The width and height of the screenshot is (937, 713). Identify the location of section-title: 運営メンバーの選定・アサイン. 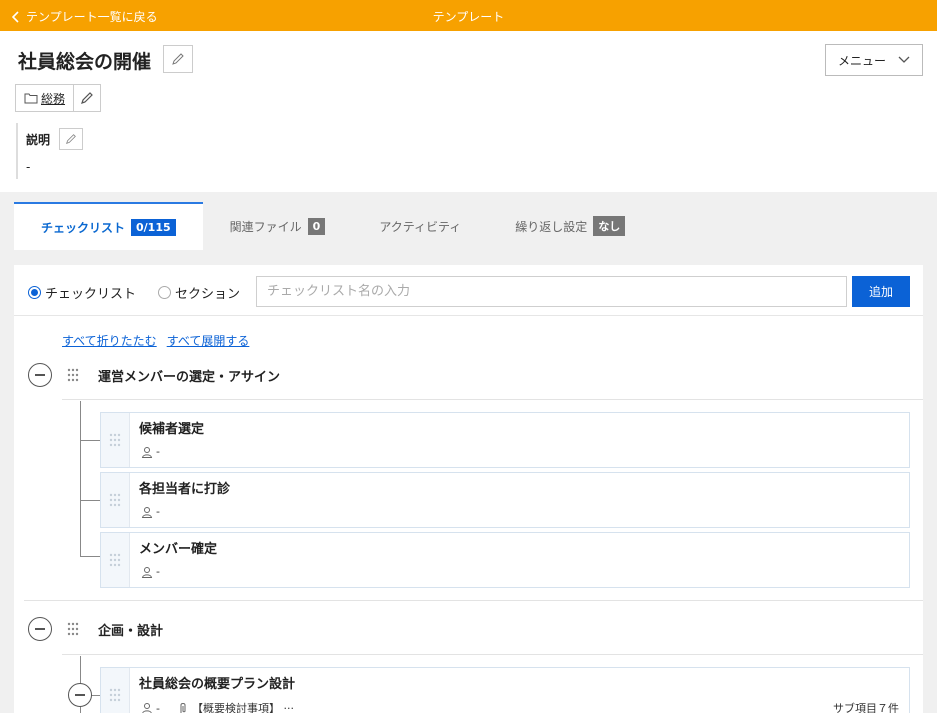
(189, 377).